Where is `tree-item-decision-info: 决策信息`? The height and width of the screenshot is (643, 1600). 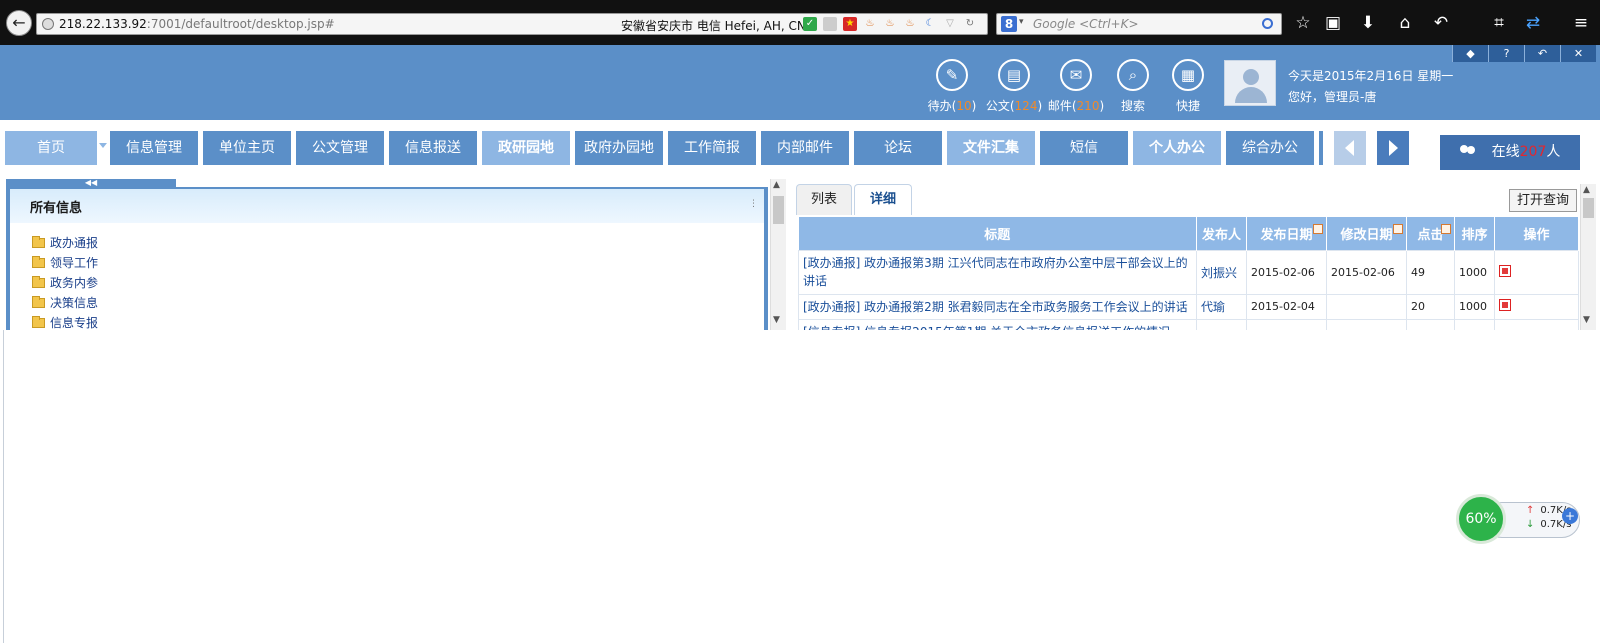
tree-item-decision-info: 决策信息 is located at coordinates (65, 303).